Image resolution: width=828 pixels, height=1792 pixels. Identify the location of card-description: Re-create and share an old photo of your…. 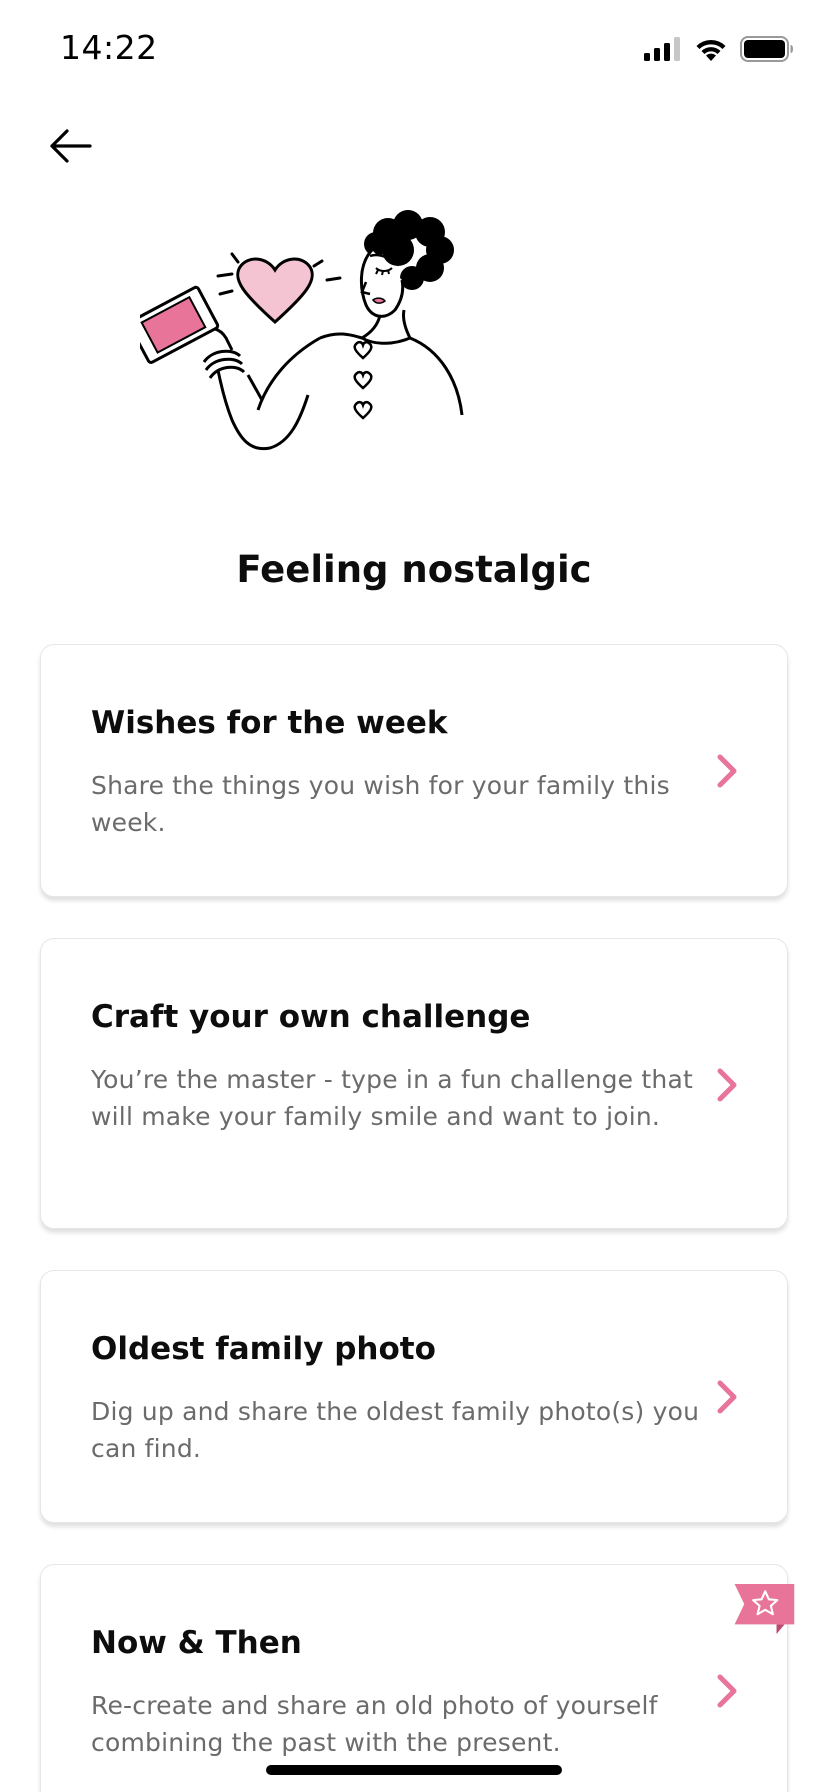
(374, 1724).